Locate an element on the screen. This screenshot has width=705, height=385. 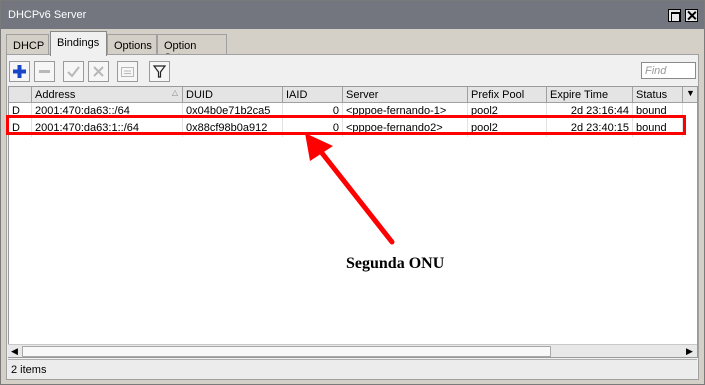
remove-button is located at coordinates (44, 71).